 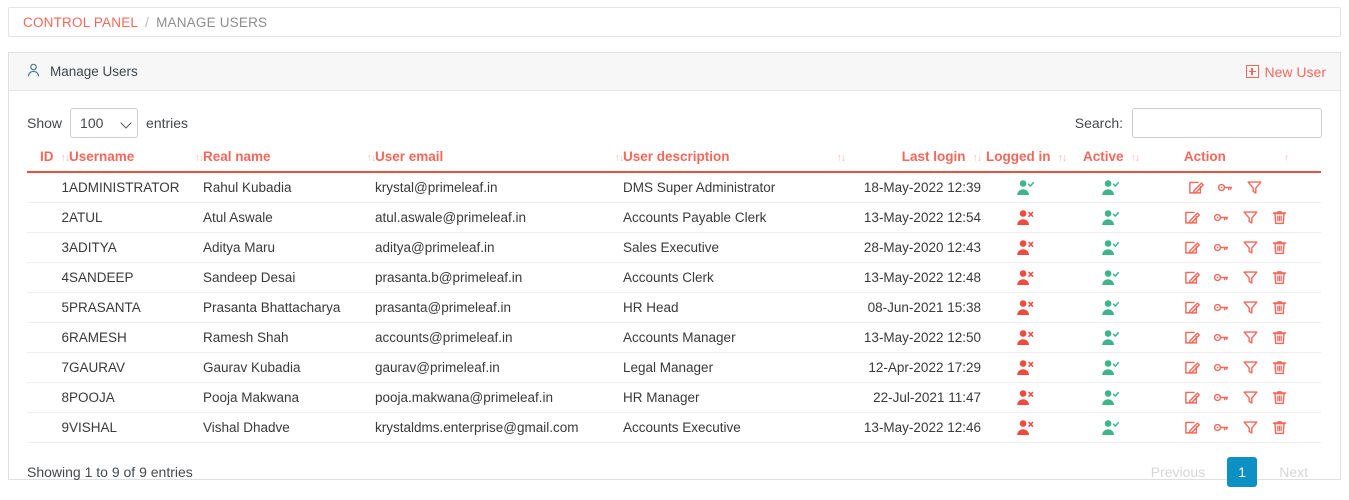 What do you see at coordinates (734, 161) in the screenshot?
I see `column-header-user-description: User description ↑↓` at bounding box center [734, 161].